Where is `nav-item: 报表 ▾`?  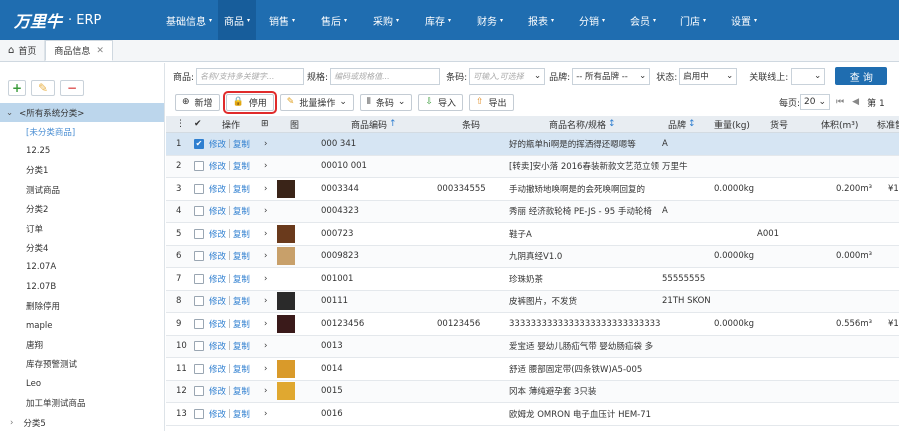
nav-item: 报表 ▾ is located at coordinates (541, 20).